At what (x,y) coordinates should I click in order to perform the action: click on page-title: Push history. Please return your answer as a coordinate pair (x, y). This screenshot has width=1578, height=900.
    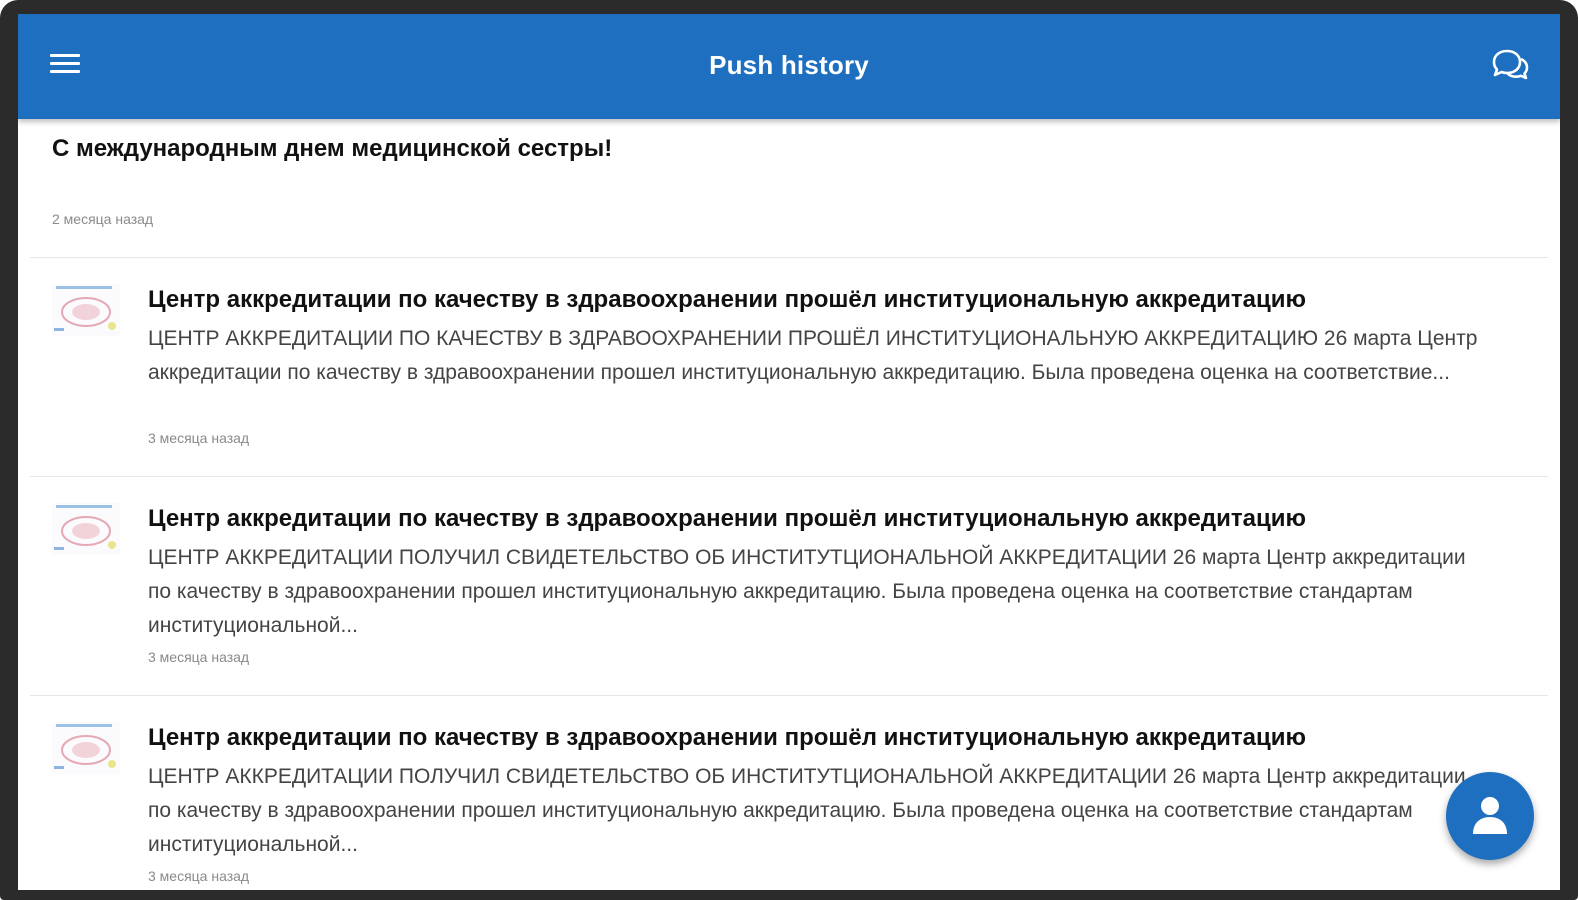
    Looking at the image, I should click on (789, 65).